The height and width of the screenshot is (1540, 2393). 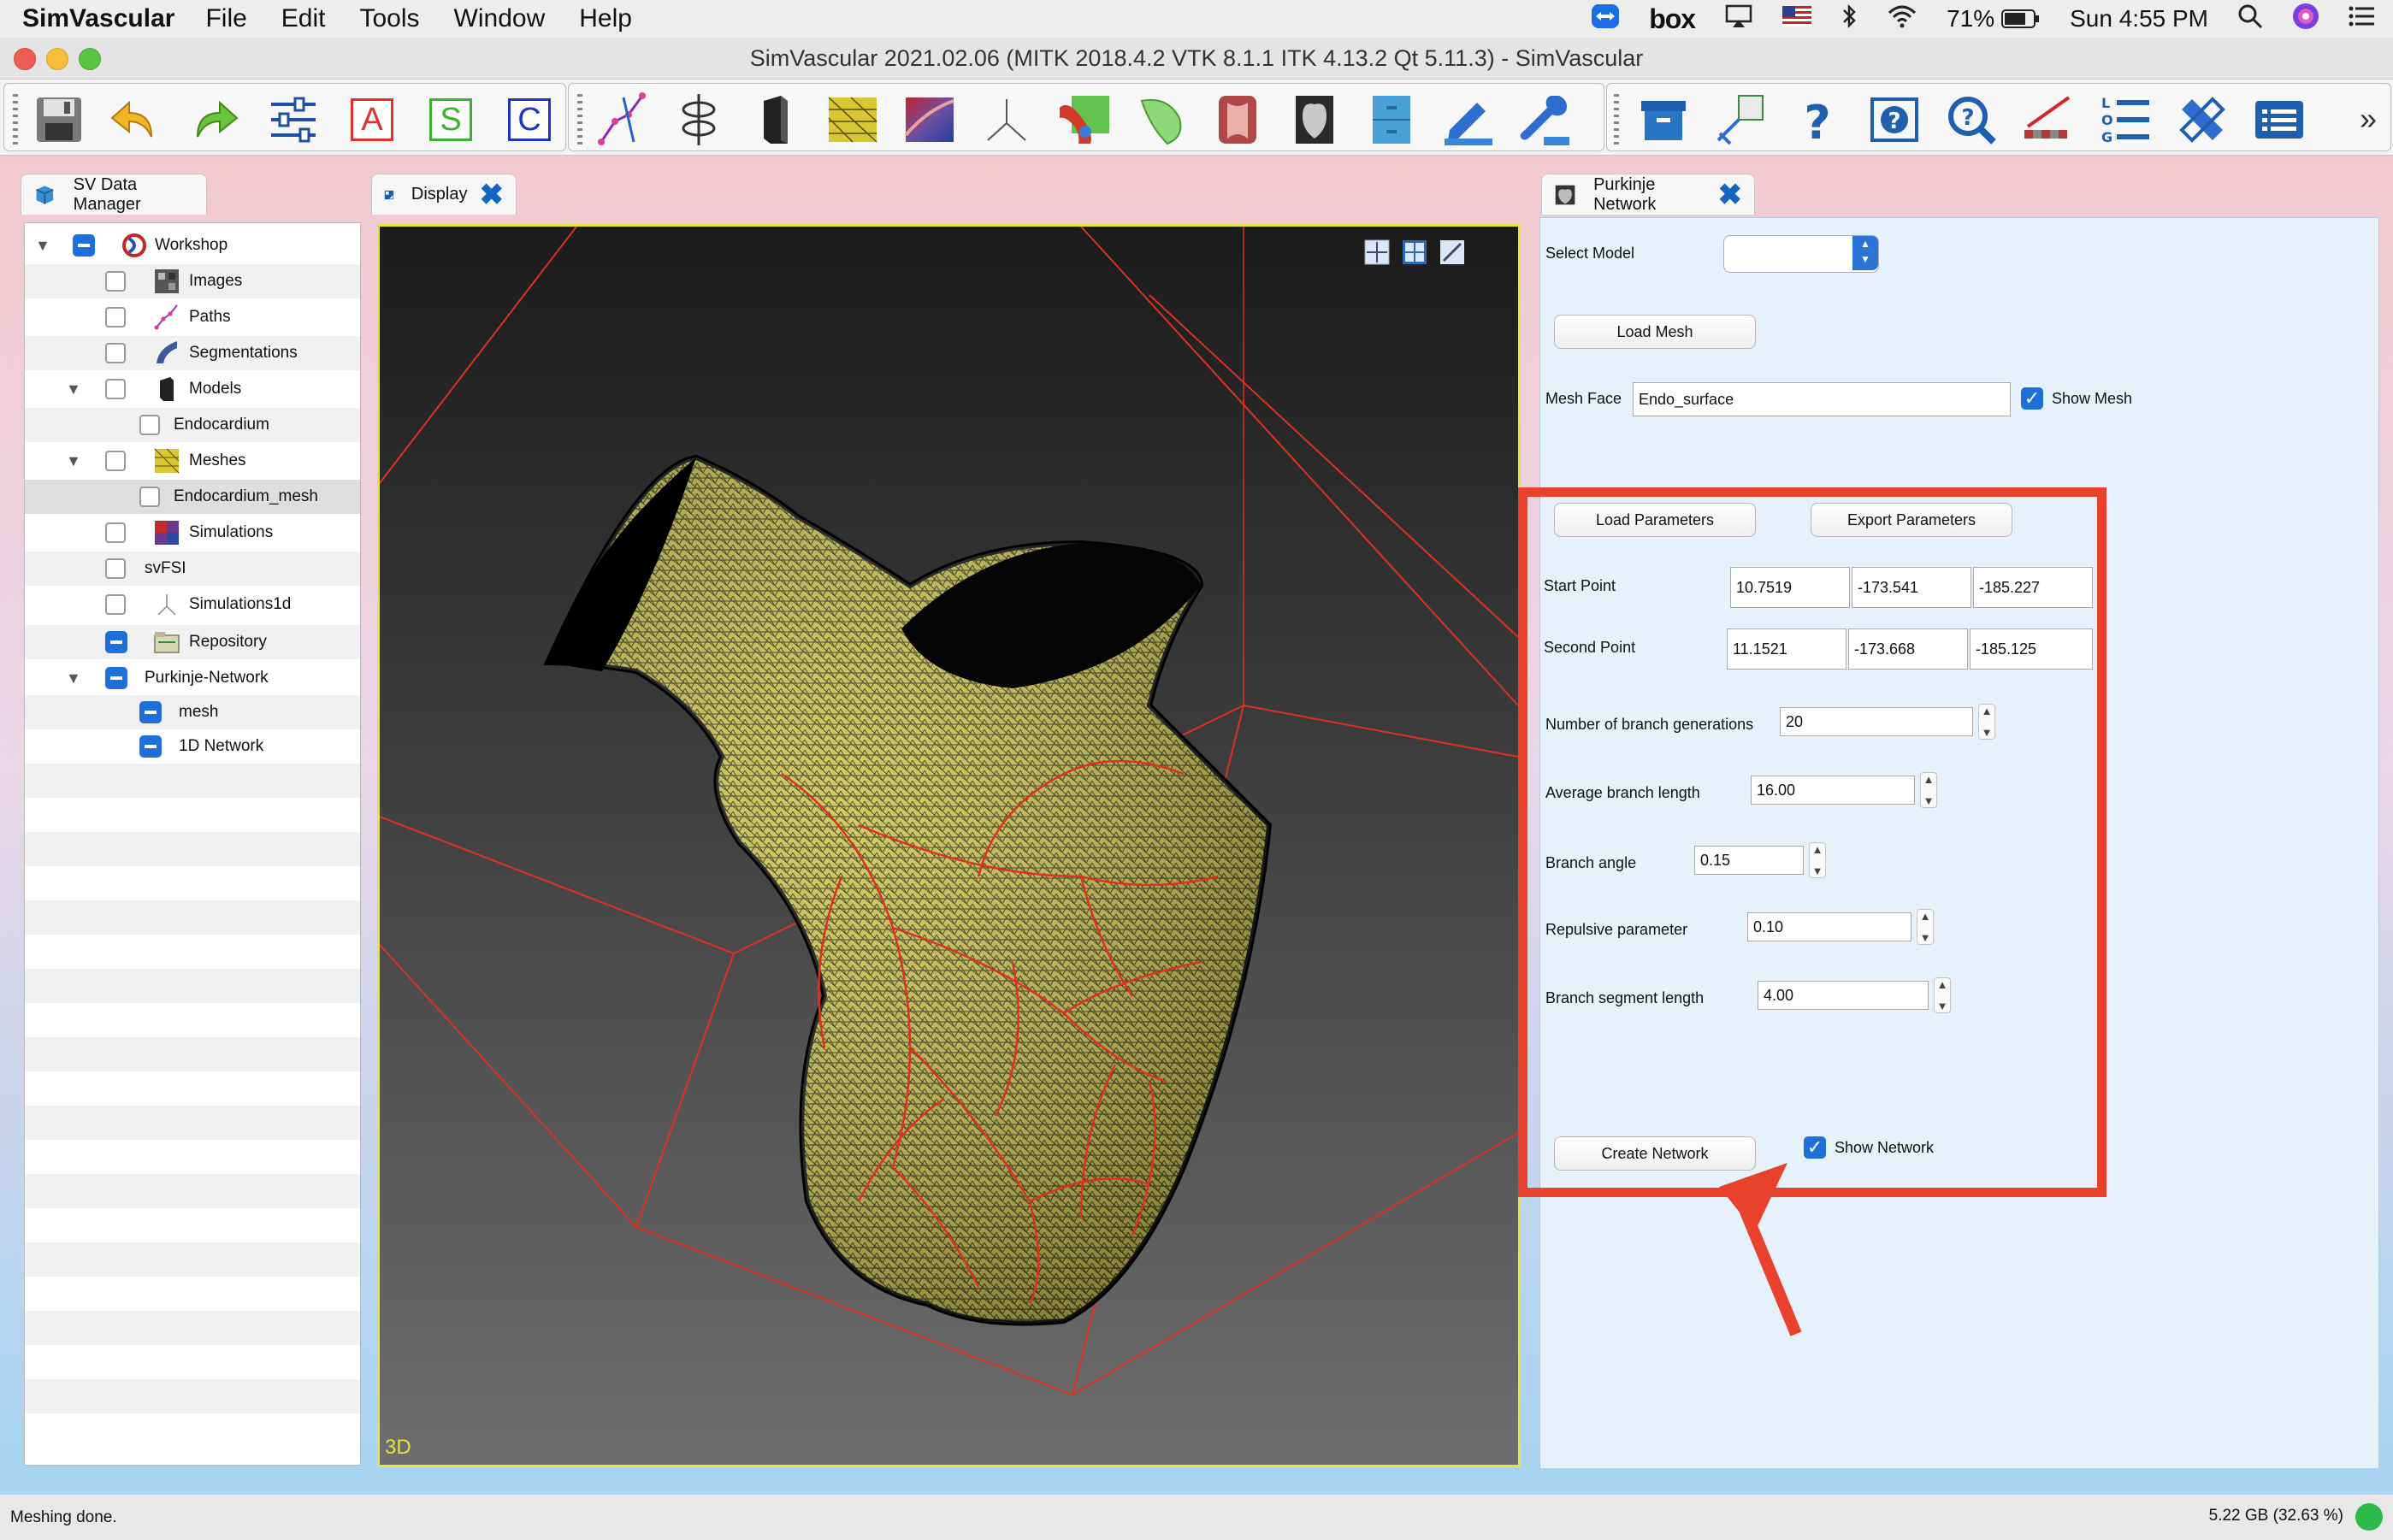 What do you see at coordinates (776, 119) in the screenshot?
I see `model-button` at bounding box center [776, 119].